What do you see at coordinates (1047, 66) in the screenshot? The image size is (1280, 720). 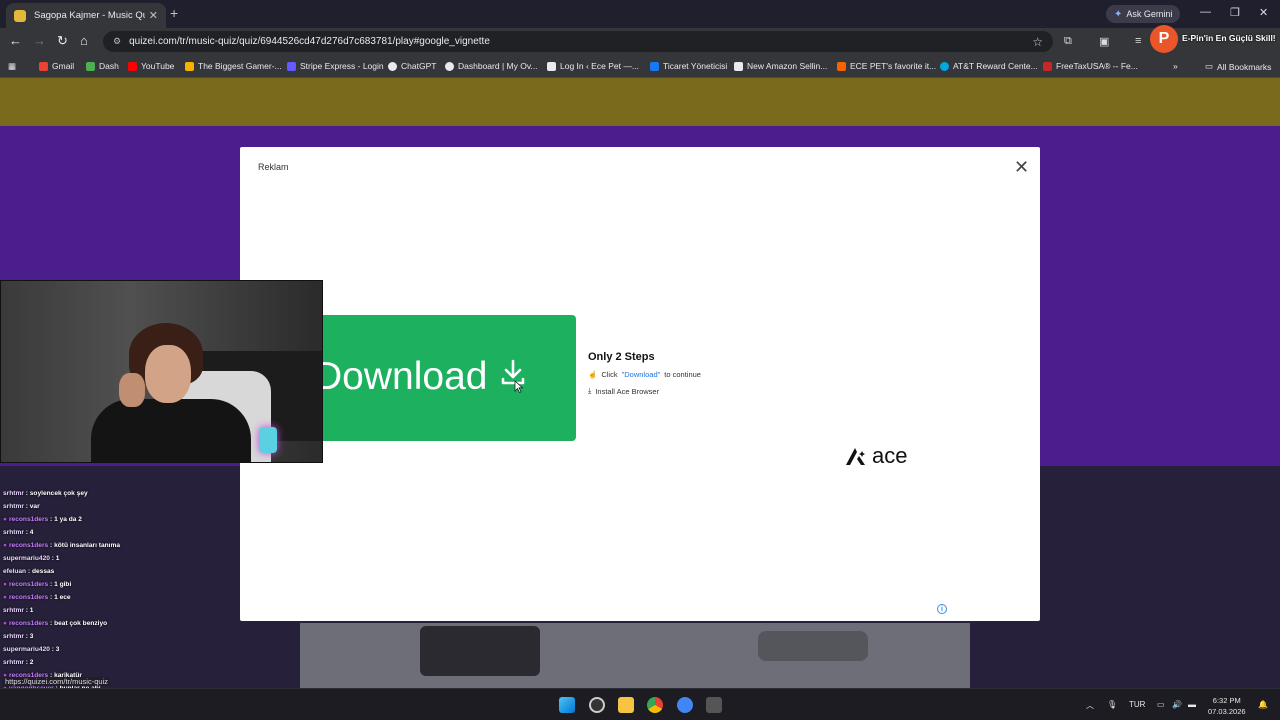 I see `freetaxusa-icon` at bounding box center [1047, 66].